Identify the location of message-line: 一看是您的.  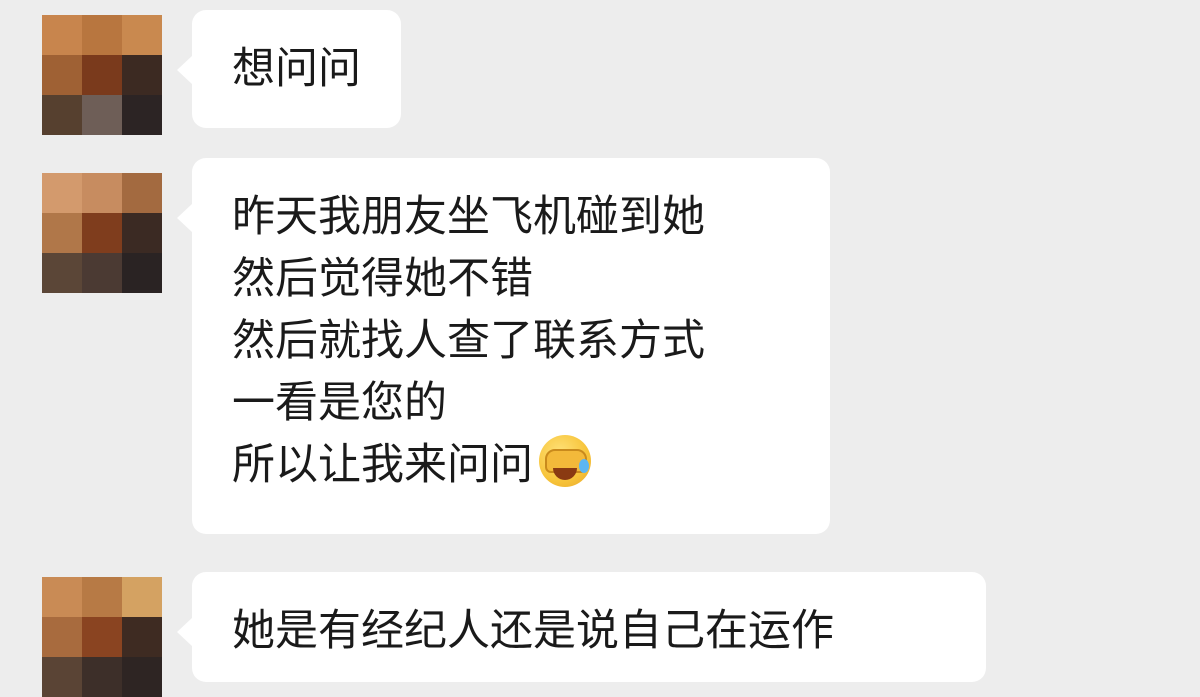
(339, 403).